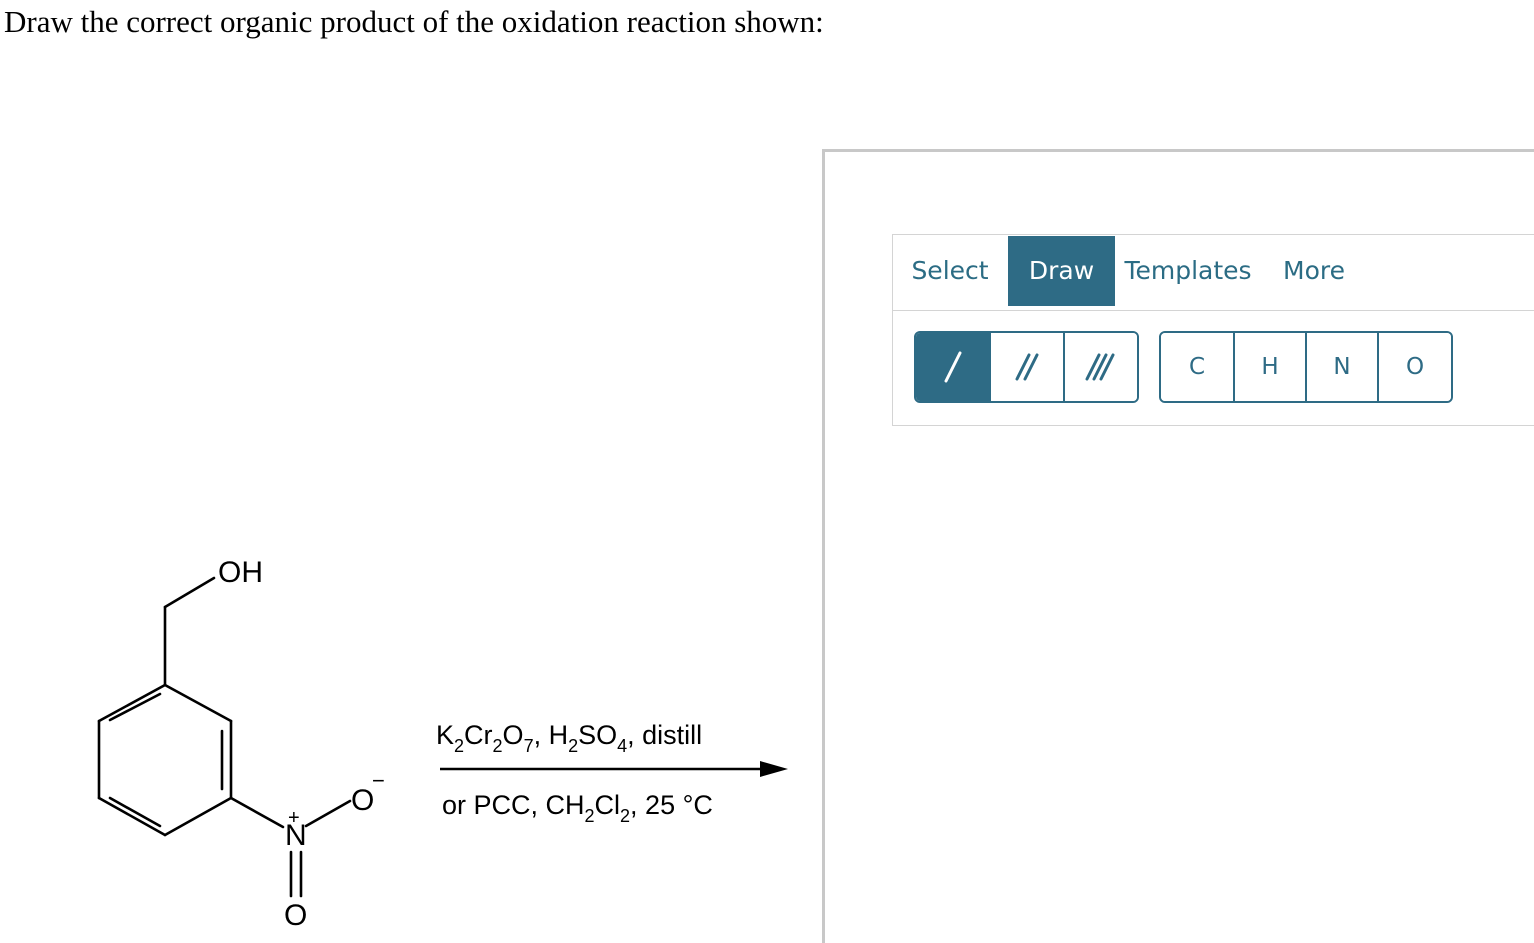  I want to click on atom-tool-label: C, so click(1197, 367).